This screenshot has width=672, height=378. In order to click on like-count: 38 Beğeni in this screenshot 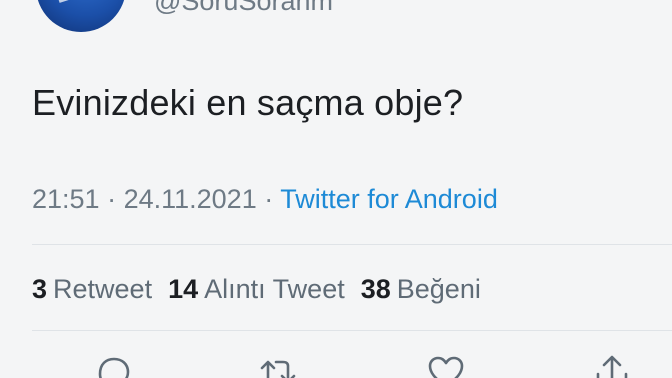, I will do `click(421, 289)`.